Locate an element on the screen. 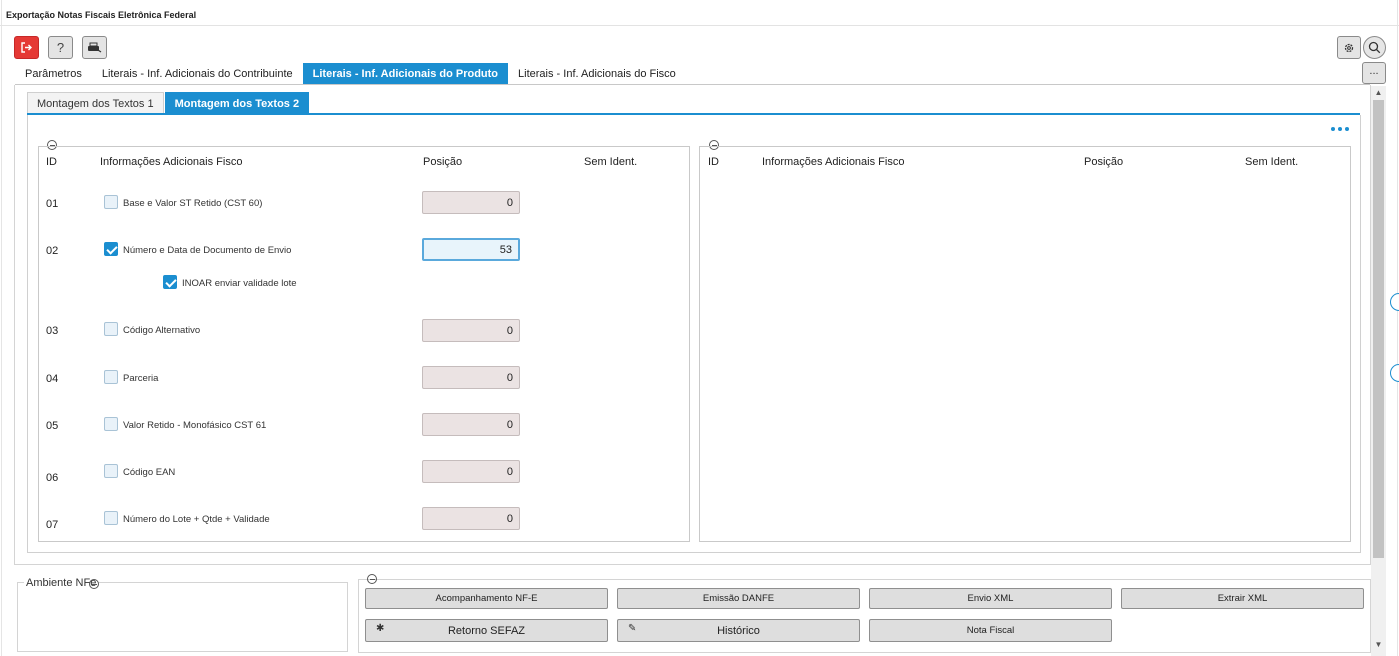  posicao-input-01: 0 is located at coordinates (471, 202).